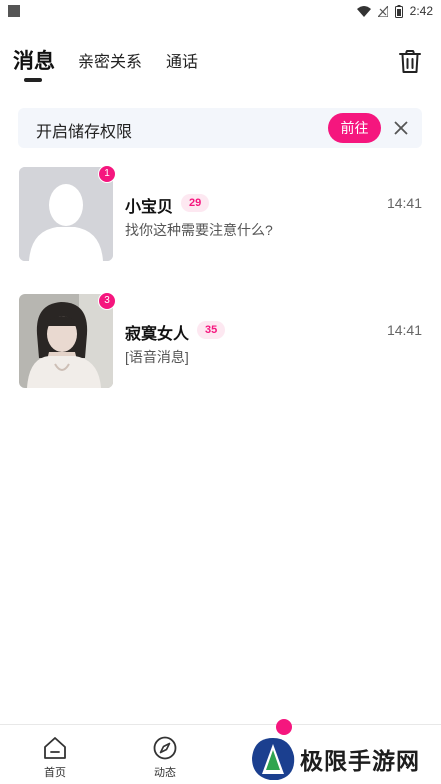 The image size is (441, 784). I want to click on default-avatar-silhouette, so click(66, 214).